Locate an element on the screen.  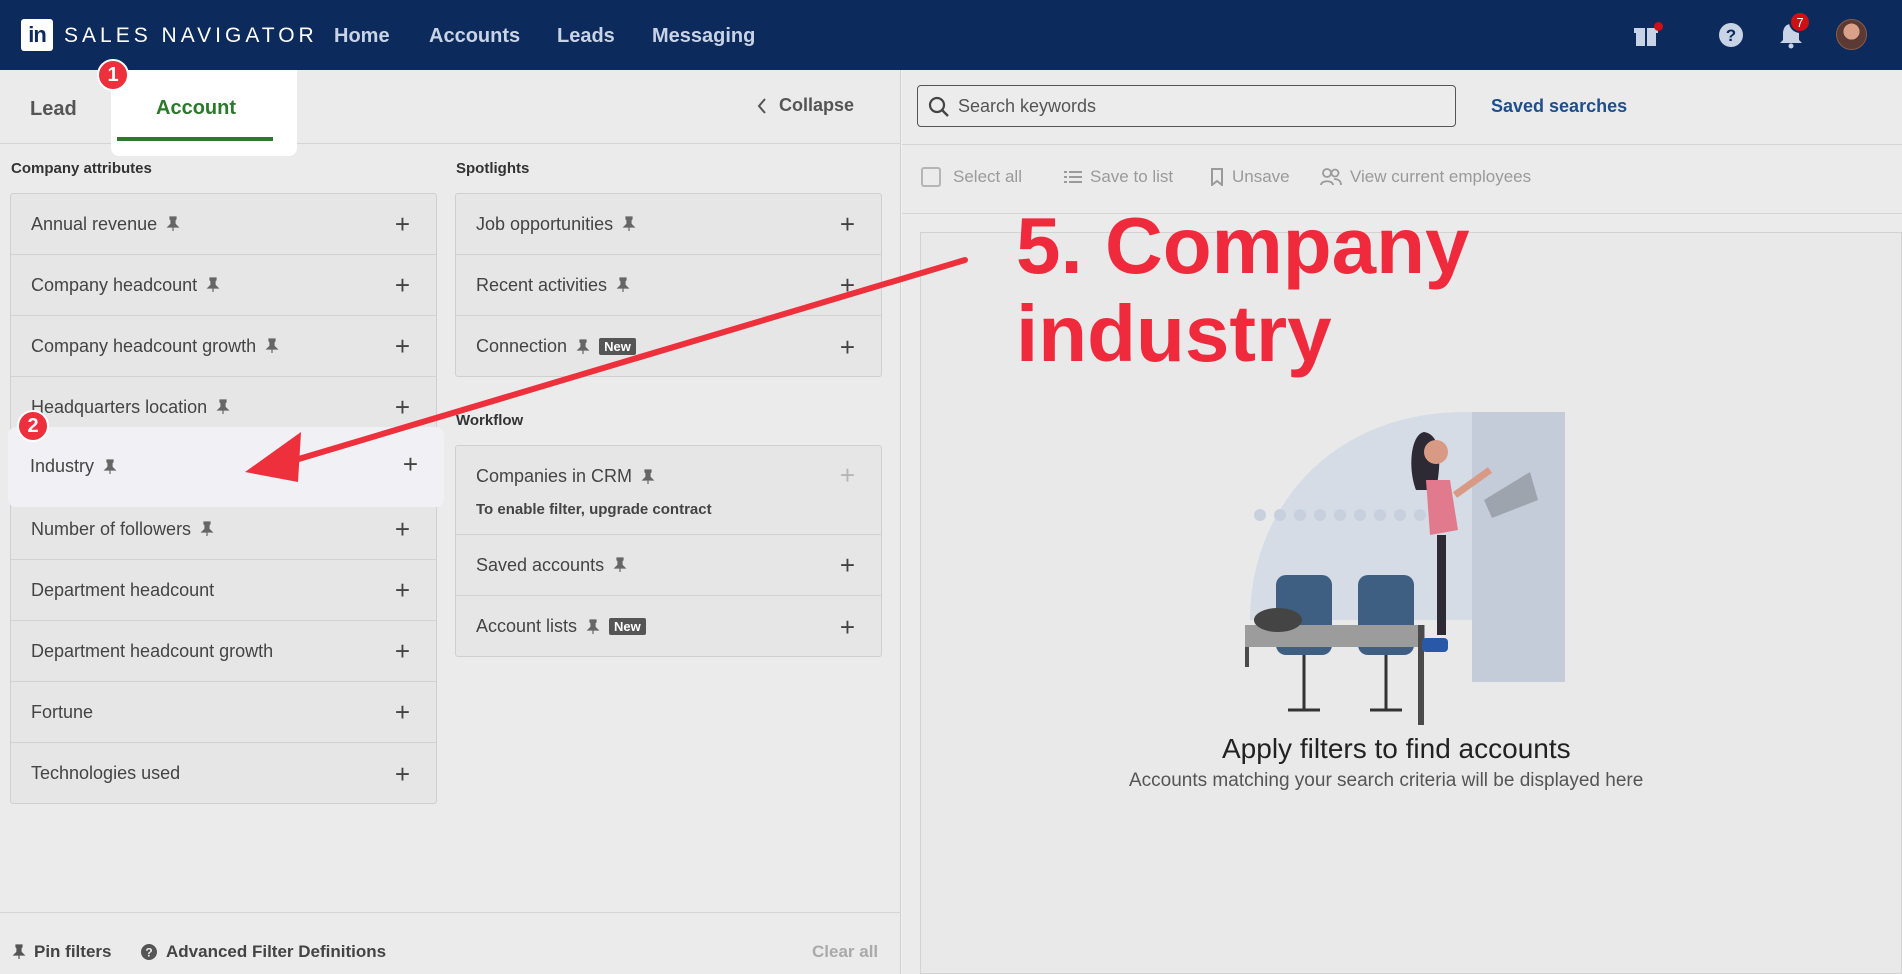
tab-lead: Lead is located at coordinates (53, 109).